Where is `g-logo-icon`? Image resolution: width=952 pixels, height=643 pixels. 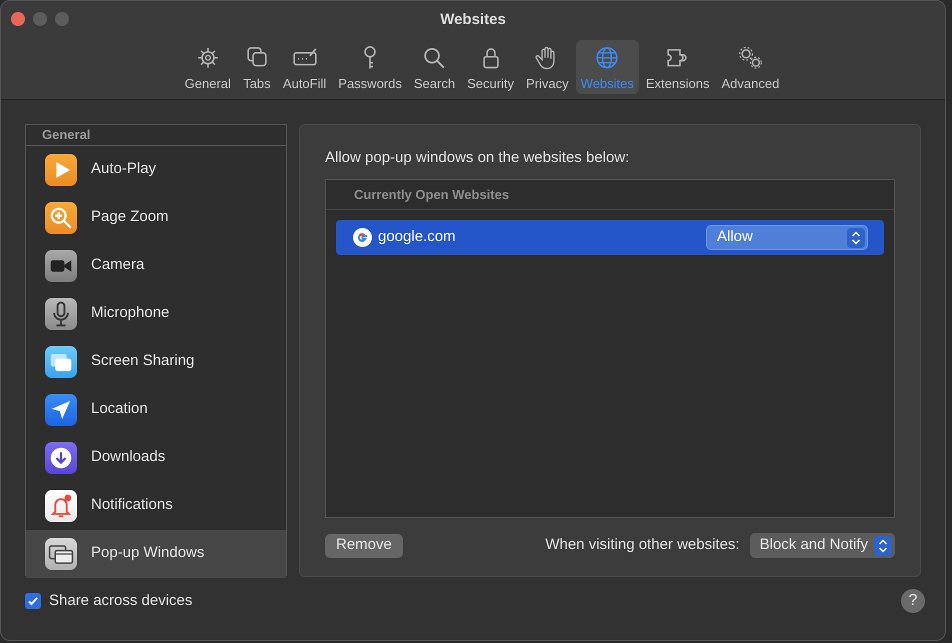 g-logo-icon is located at coordinates (362, 237).